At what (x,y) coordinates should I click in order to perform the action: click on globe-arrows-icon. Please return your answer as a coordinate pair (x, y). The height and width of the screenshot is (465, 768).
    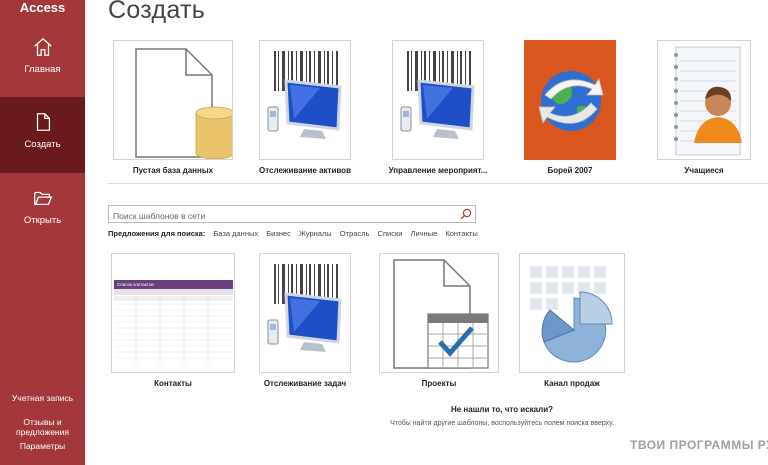
    Looking at the image, I should click on (571, 101).